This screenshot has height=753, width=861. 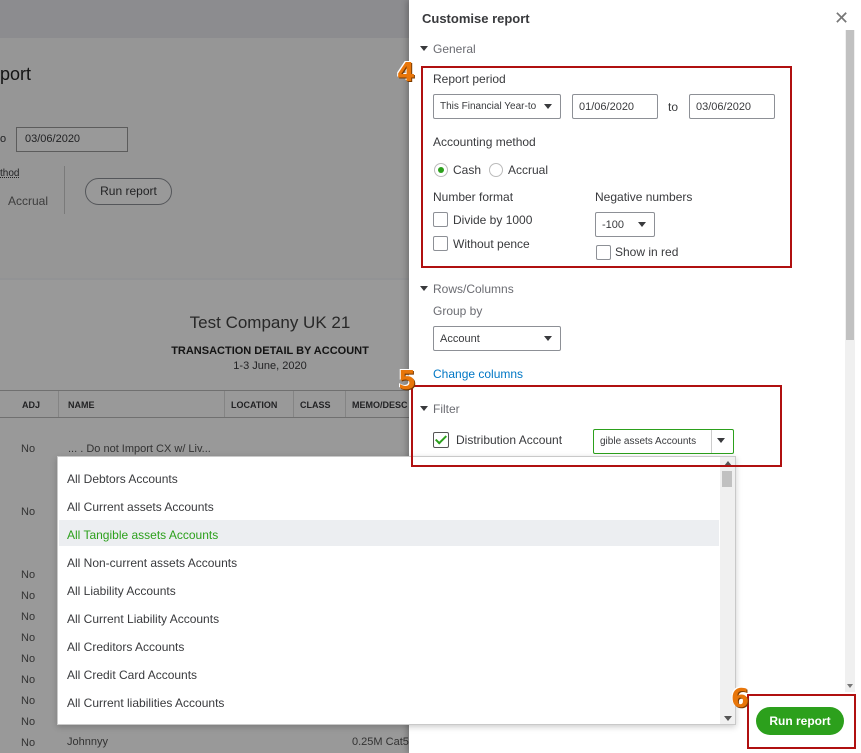 I want to click on chevron-down-icon, so click(x=548, y=338).